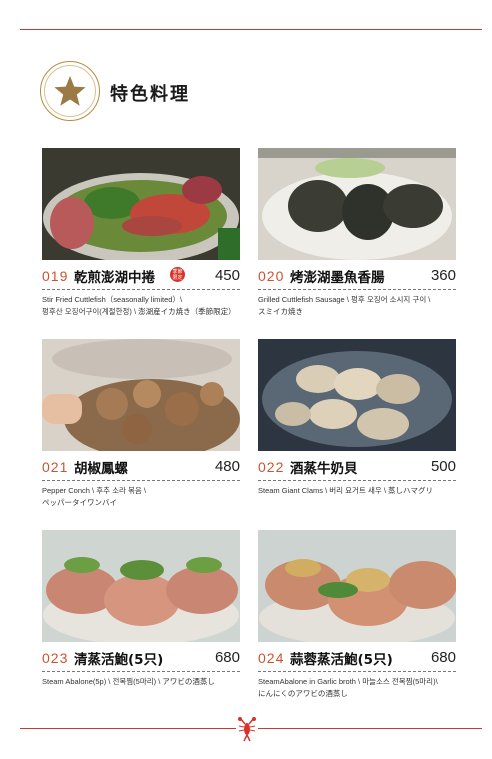  Describe the element at coordinates (128, 681) in the screenshot. I see `desc-line: Steam Abalone(5p) \ 전복찜(5마리) \ アワビの酒蒸し` at that location.